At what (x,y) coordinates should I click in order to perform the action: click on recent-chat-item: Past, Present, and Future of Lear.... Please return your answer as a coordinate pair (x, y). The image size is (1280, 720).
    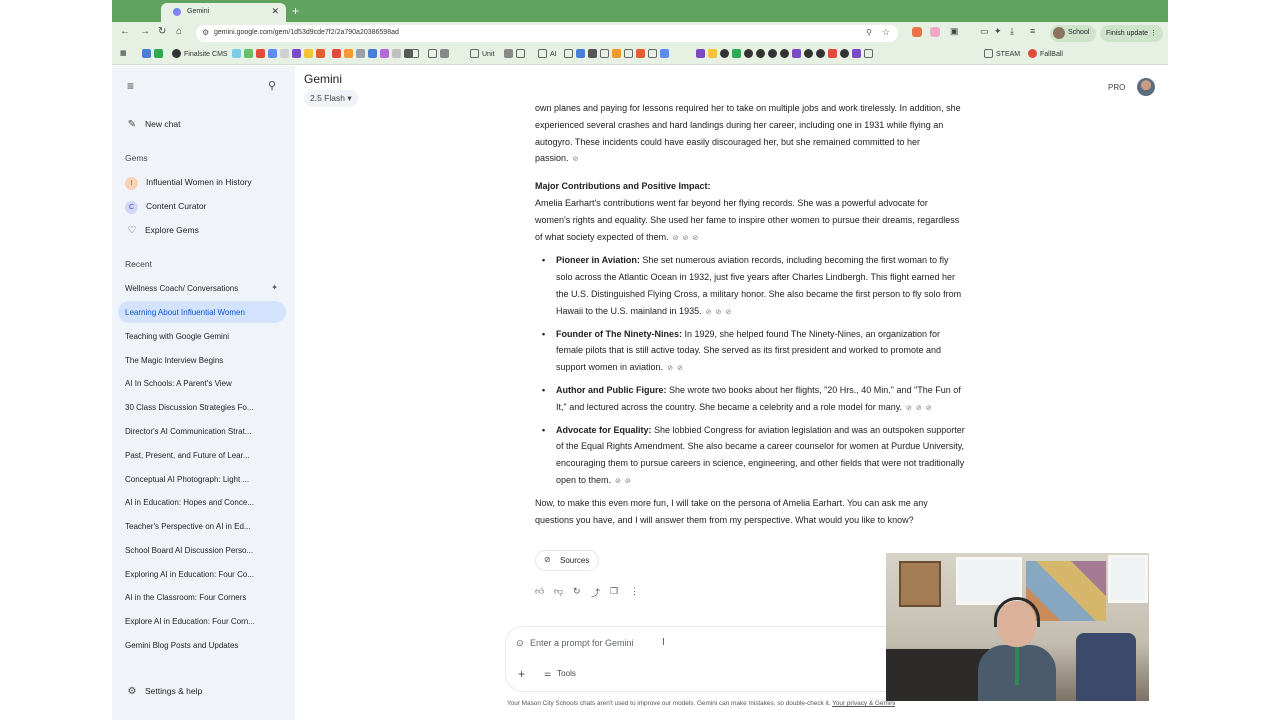
    Looking at the image, I should click on (202, 455).